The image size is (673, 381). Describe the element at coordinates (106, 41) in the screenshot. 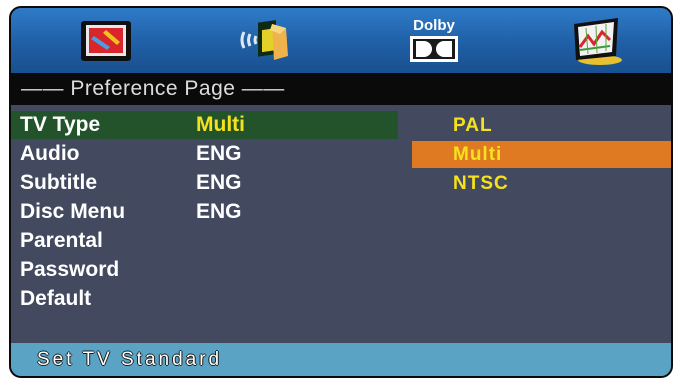

I see `tv-setup-icon` at that location.